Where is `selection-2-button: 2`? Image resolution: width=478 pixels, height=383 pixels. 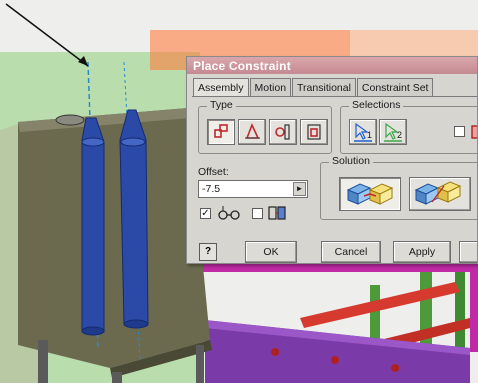
selection-2-button: 2 is located at coordinates (393, 132).